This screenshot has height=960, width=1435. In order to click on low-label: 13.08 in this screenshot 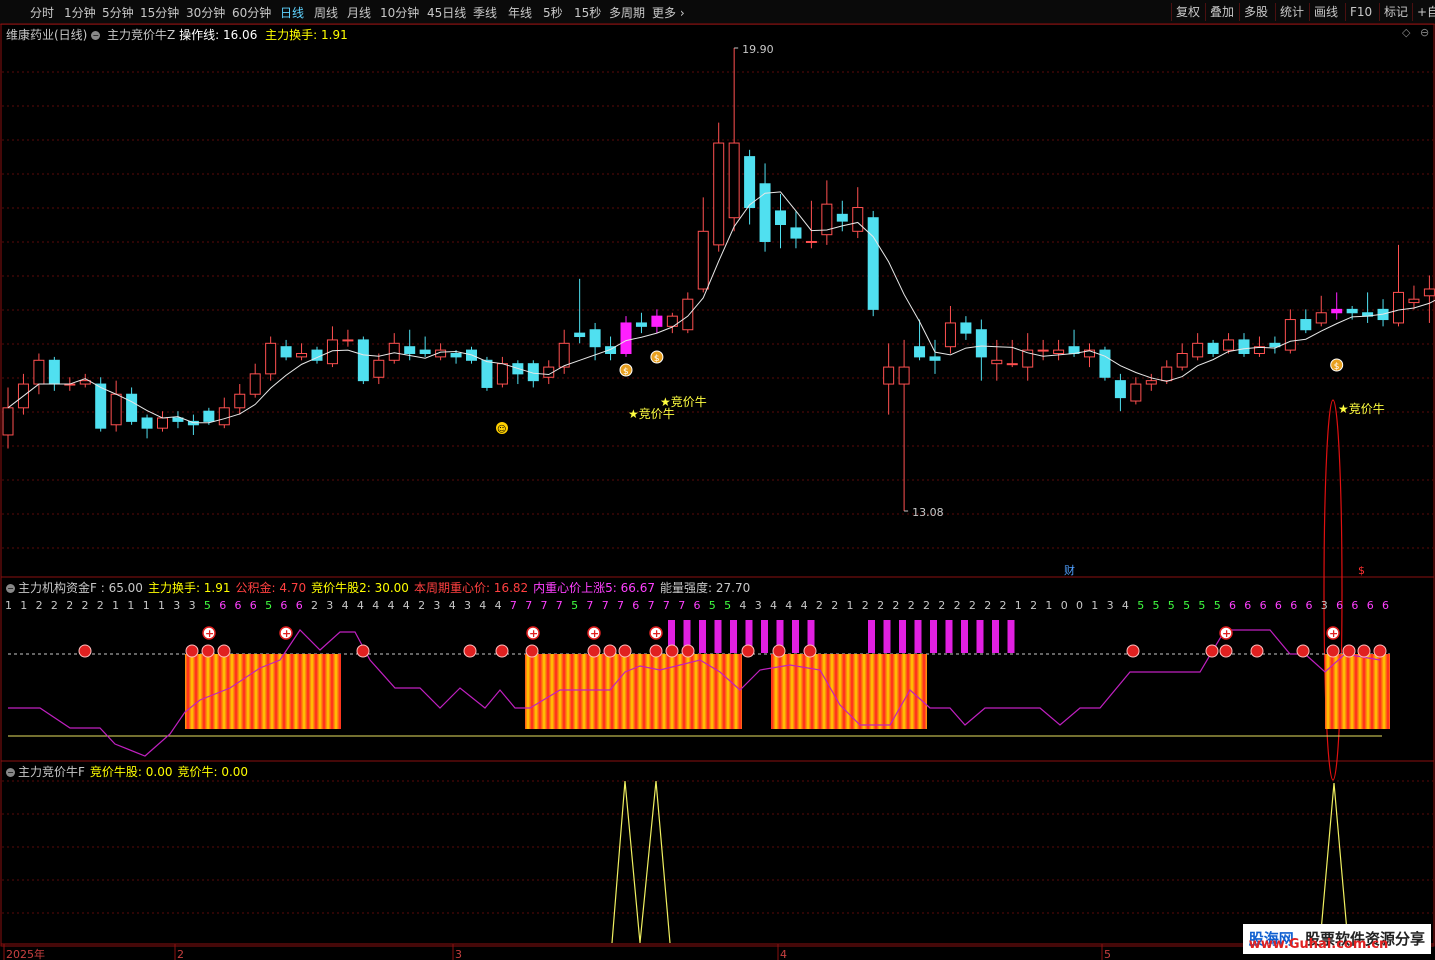, I will do `click(928, 512)`.